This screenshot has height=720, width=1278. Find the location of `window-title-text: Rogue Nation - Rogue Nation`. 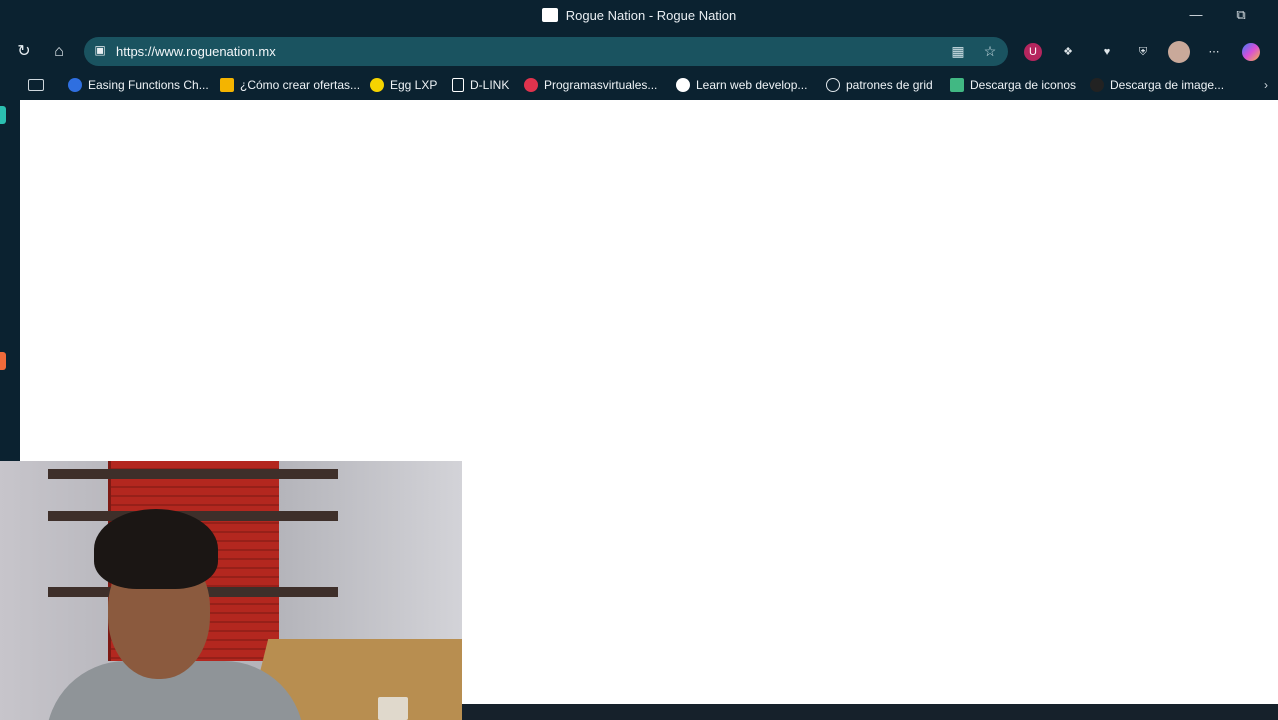

window-title-text: Rogue Nation - Rogue Nation is located at coordinates (651, 15).